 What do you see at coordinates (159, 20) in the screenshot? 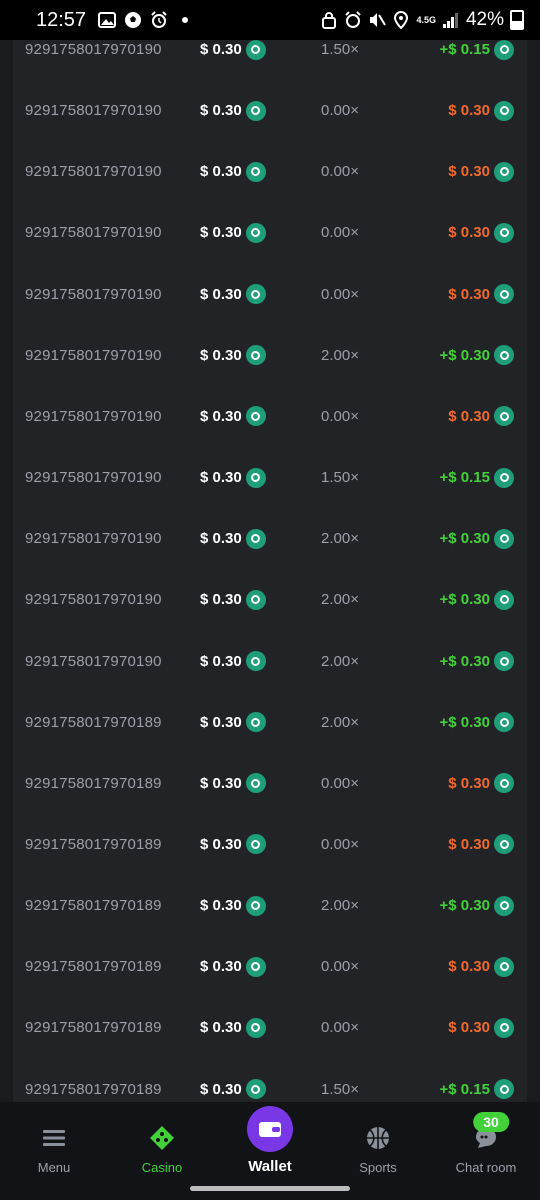
I see `alarm-icon` at bounding box center [159, 20].